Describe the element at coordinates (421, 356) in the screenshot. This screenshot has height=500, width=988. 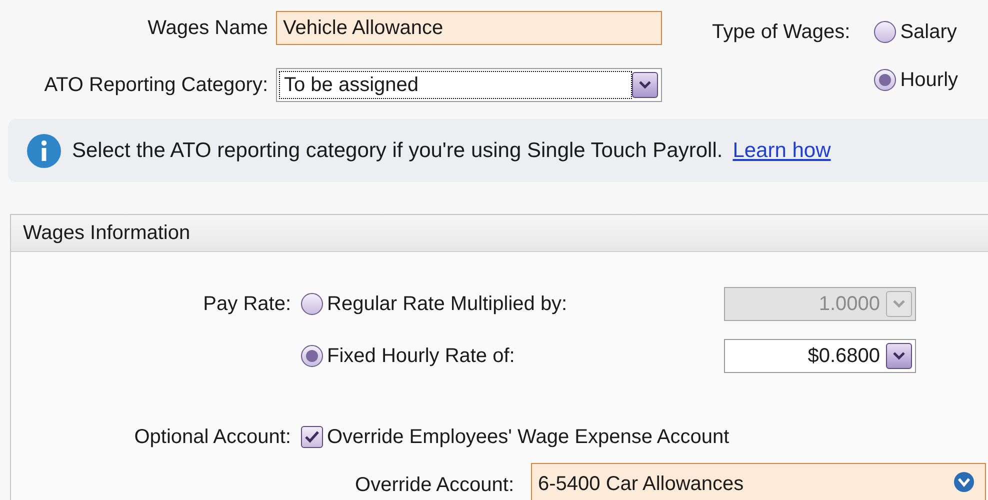
I see `radio-label: Fixed Hourly Rate of:` at that location.